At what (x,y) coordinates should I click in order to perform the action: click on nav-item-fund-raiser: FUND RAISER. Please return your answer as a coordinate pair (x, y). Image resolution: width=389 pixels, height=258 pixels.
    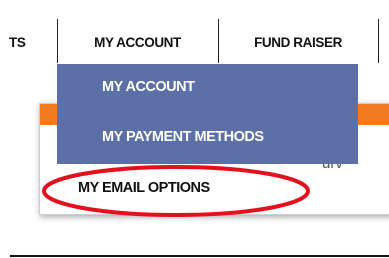
    Looking at the image, I should click on (298, 29).